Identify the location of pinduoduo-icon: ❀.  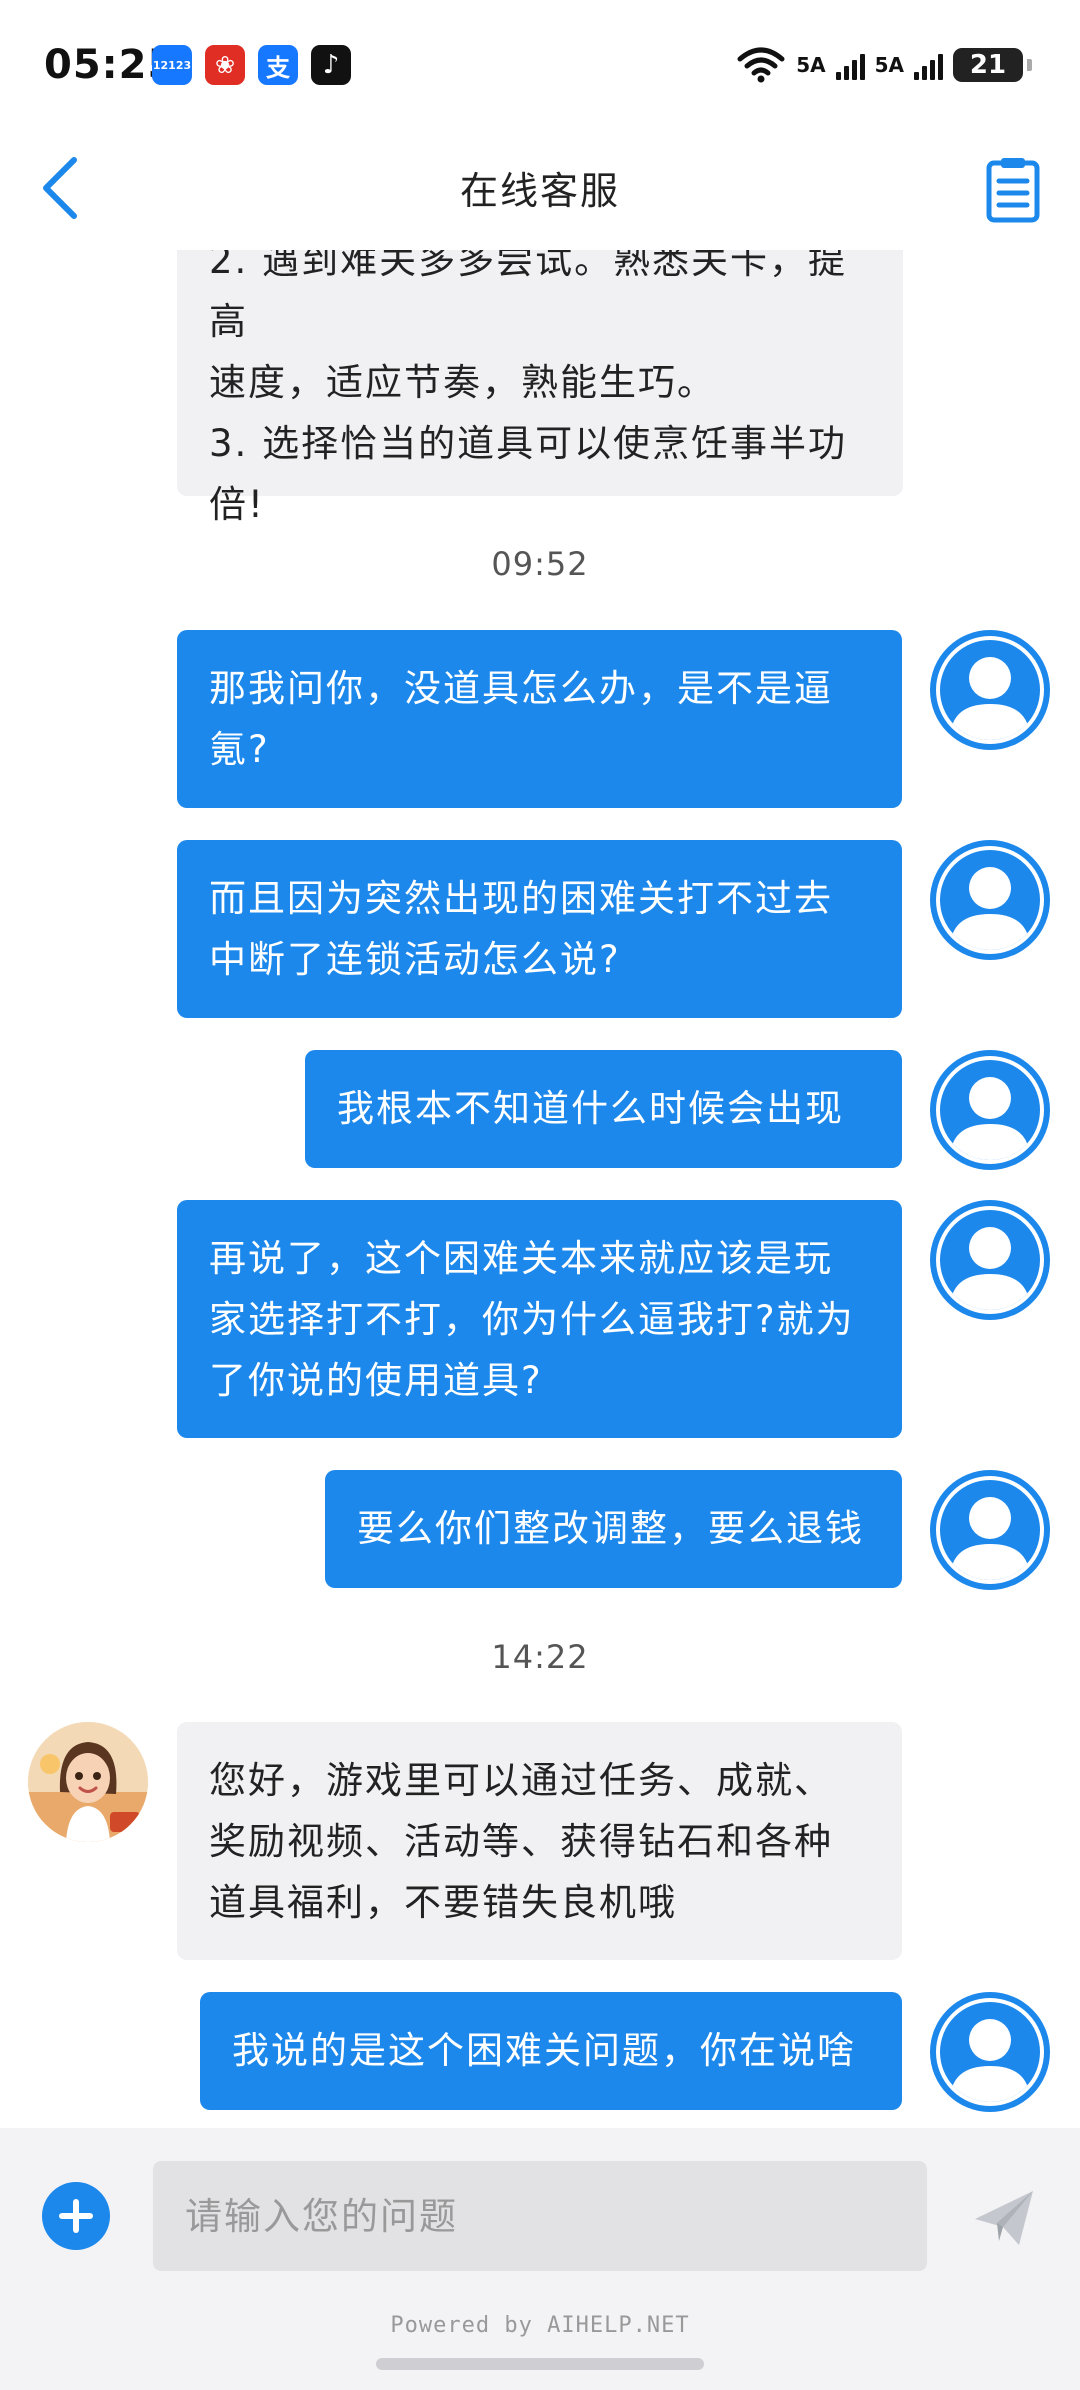
(225, 65).